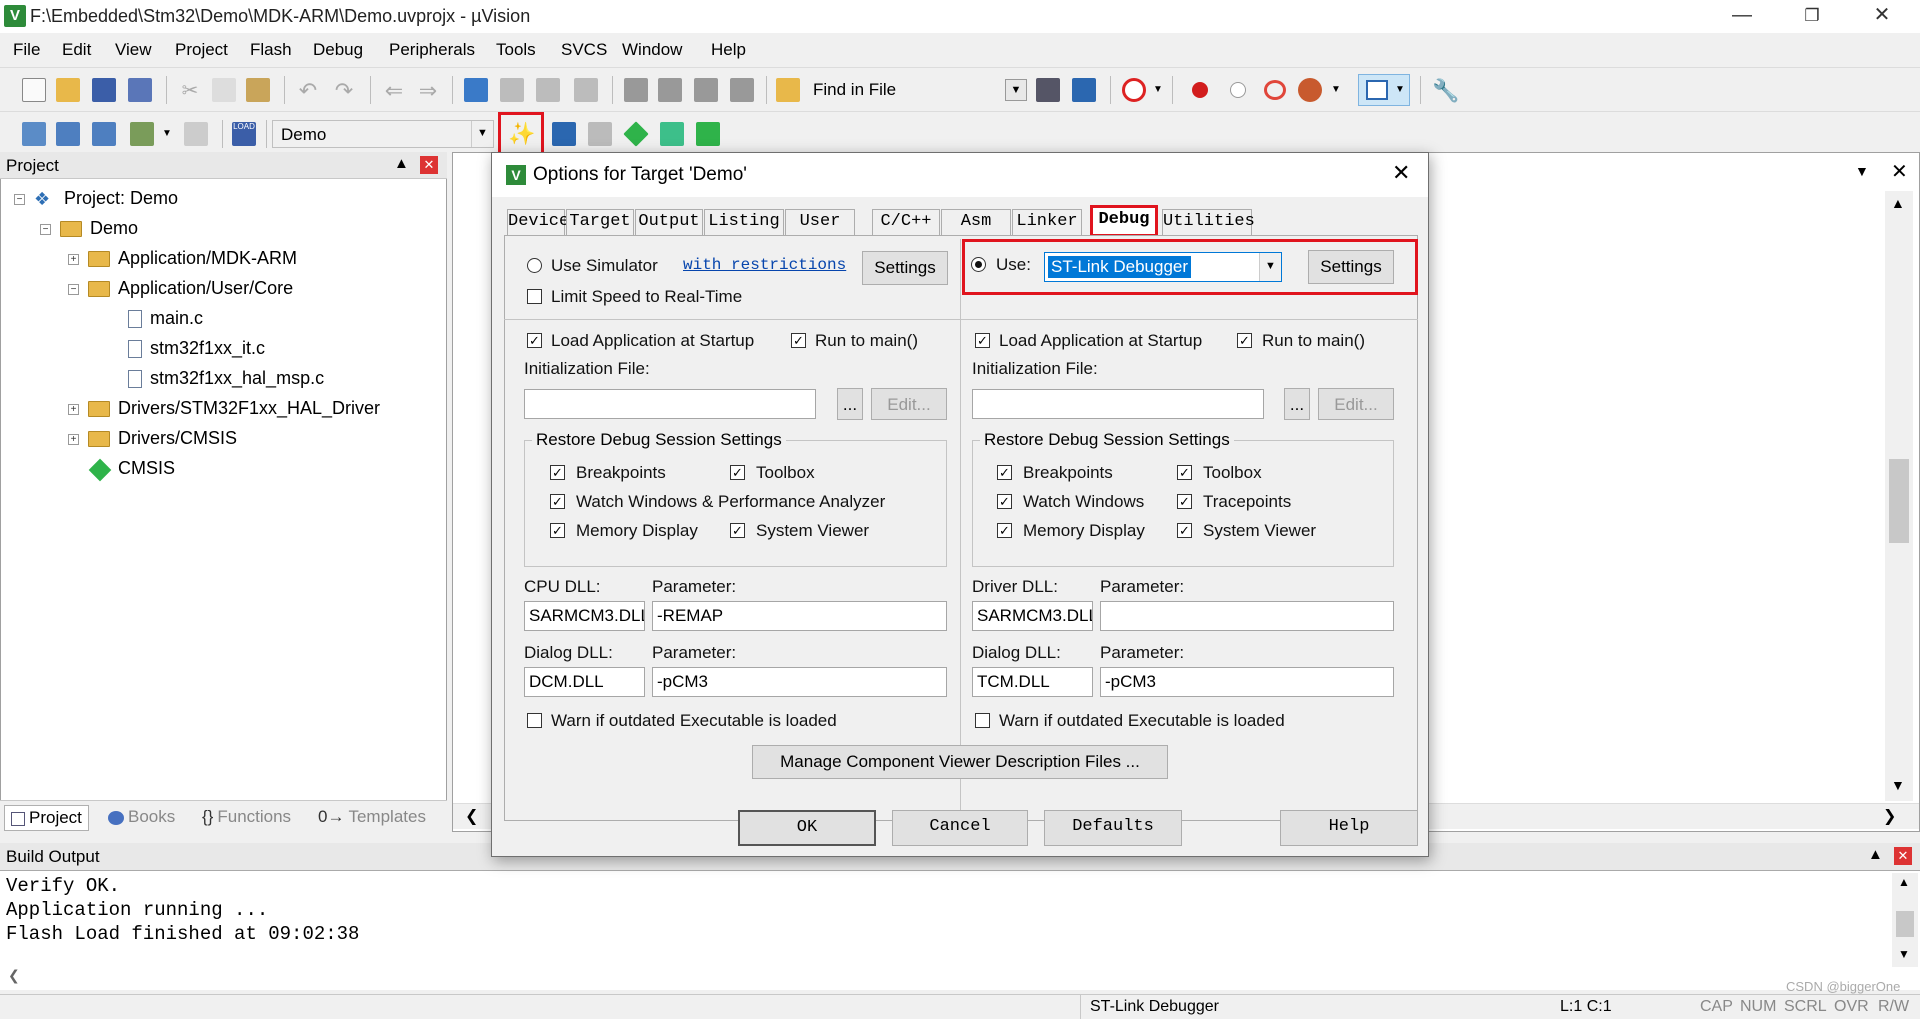 This screenshot has width=1920, height=1019. I want to click on init-file-input, so click(670, 404).